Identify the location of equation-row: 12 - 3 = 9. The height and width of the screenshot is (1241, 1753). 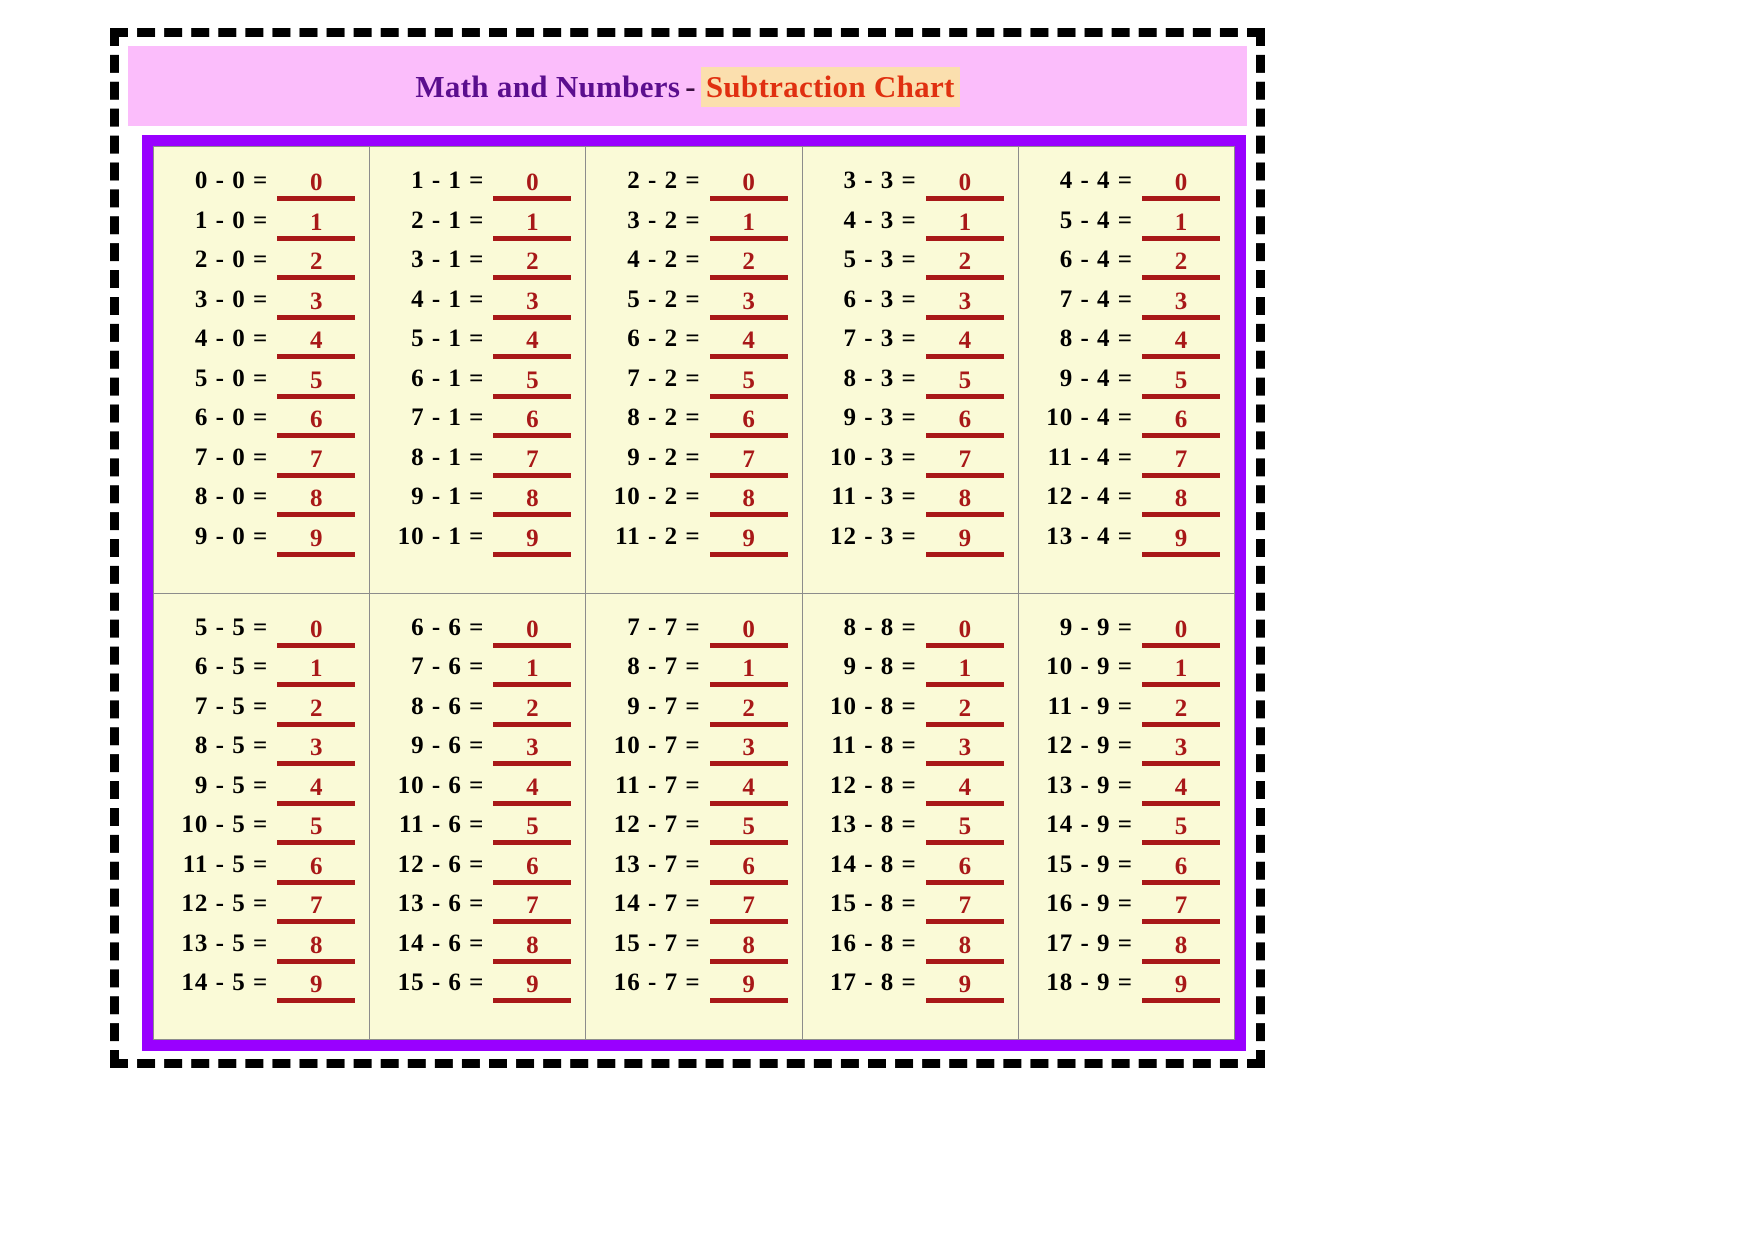
(910, 543).